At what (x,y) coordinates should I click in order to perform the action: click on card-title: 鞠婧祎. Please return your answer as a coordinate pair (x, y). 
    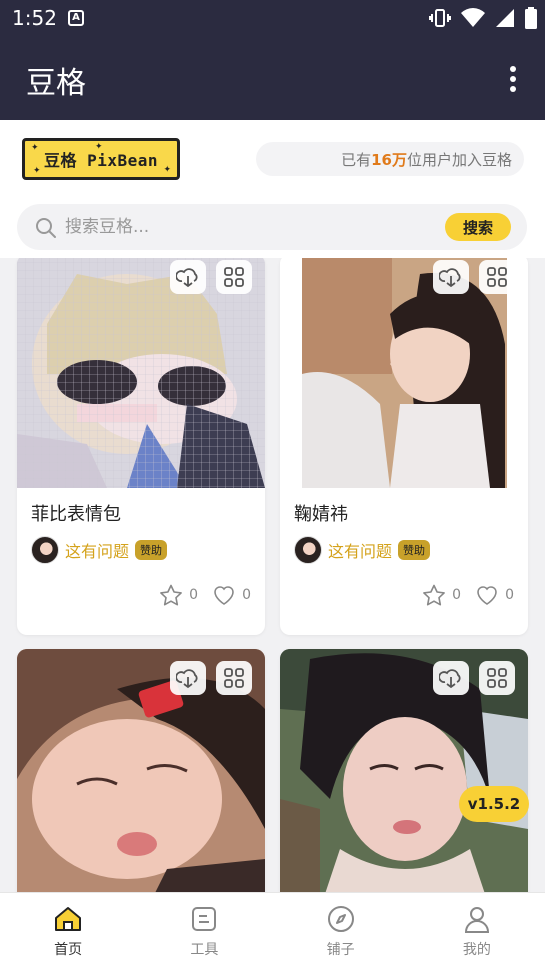
    Looking at the image, I should click on (321, 514).